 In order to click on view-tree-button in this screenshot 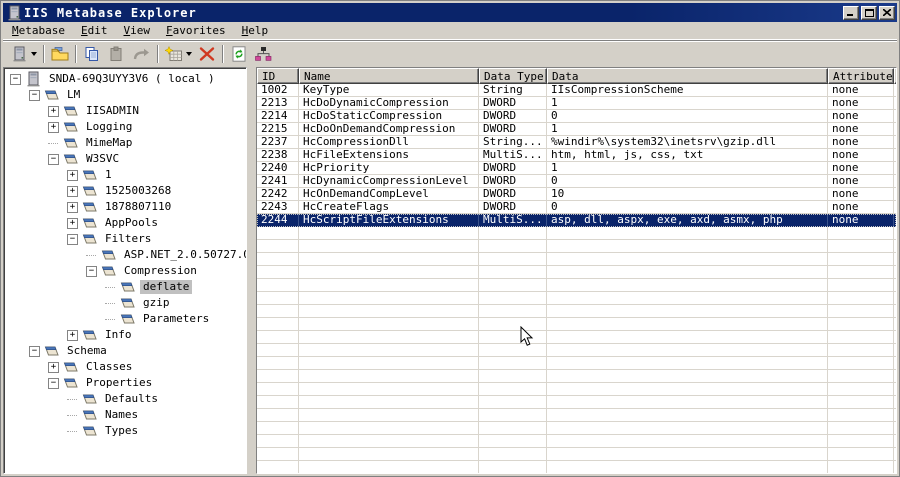, I will do `click(263, 54)`.